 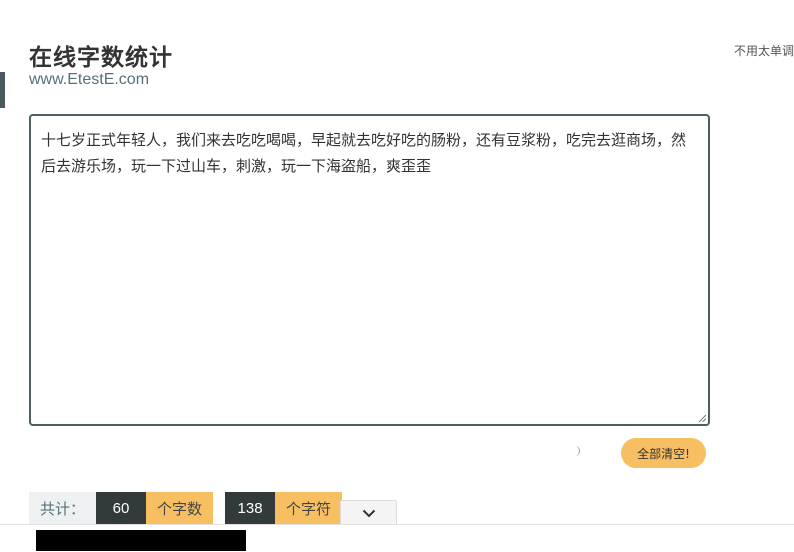 What do you see at coordinates (89, 79) in the screenshot?
I see `site-url: www.EtestE.com` at bounding box center [89, 79].